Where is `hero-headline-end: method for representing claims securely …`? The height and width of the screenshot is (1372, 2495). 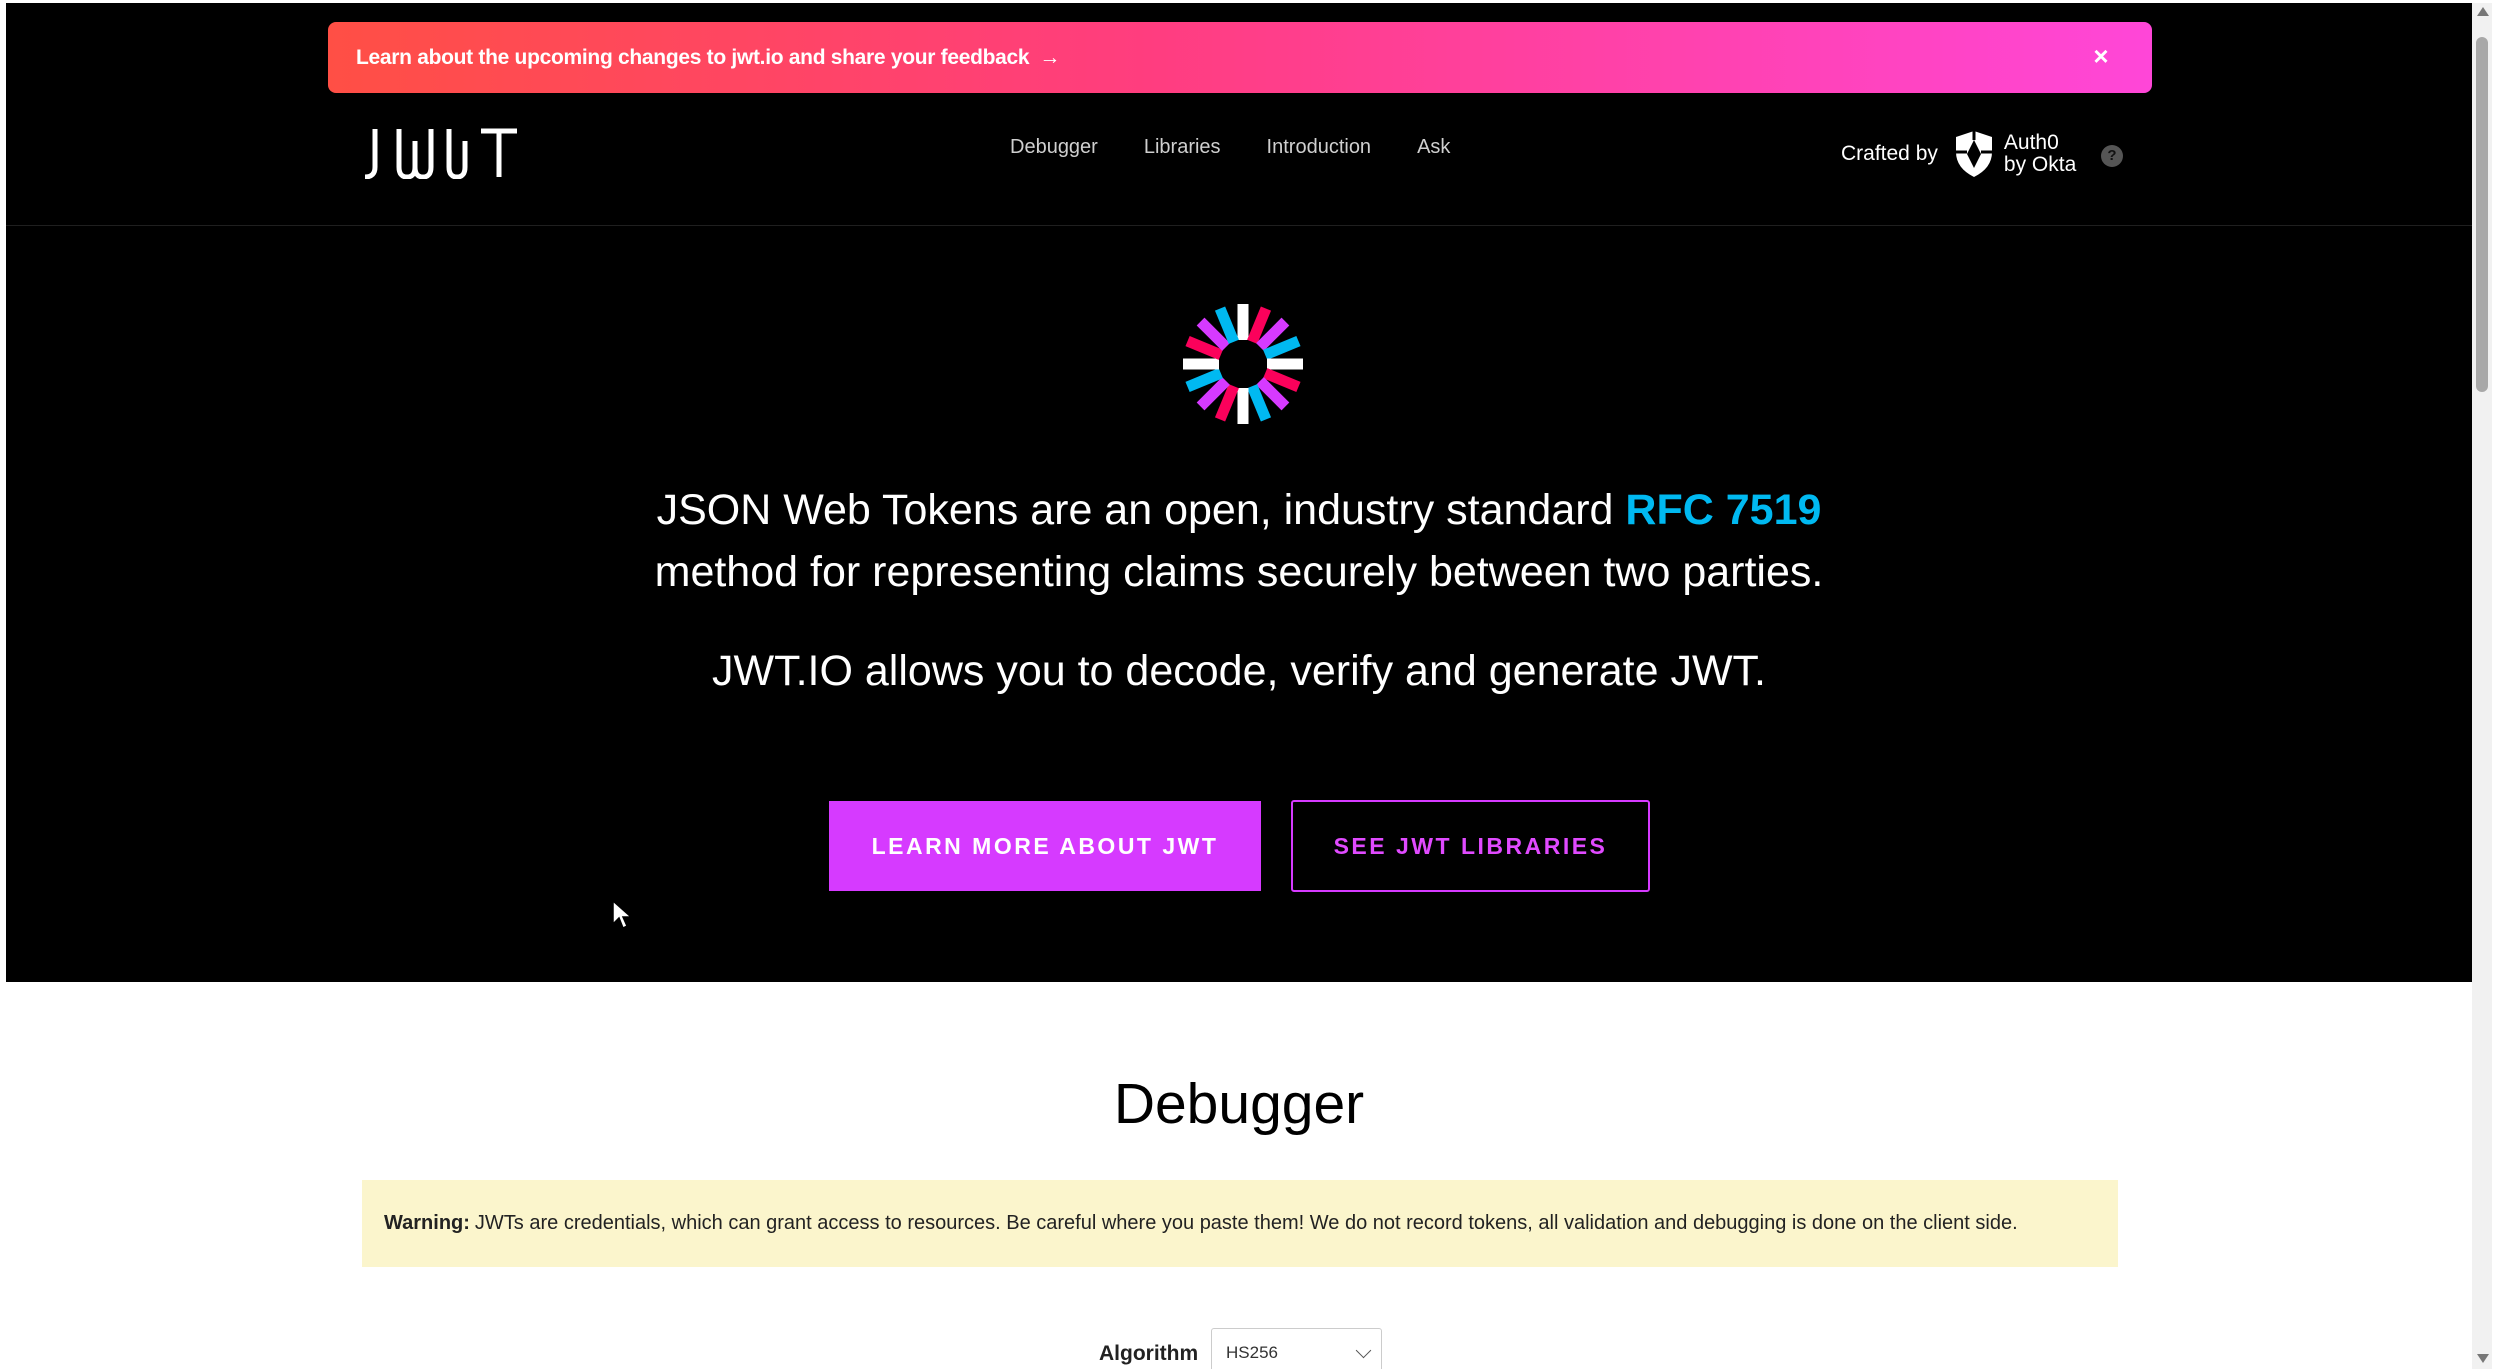 hero-headline-end: method for representing claims securely … is located at coordinates (1239, 572).